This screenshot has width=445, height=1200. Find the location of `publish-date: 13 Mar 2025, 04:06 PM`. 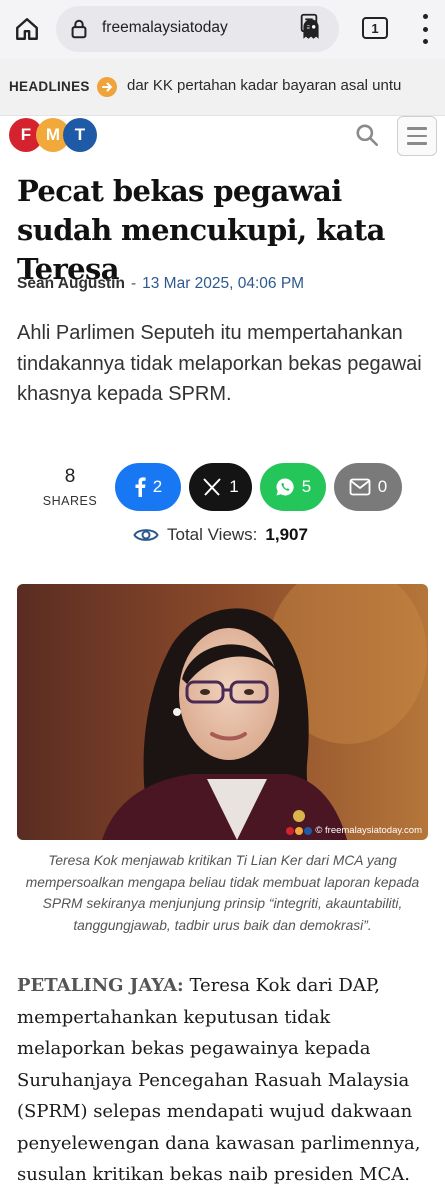

publish-date: 13 Mar 2025, 04:06 PM is located at coordinates (223, 283).